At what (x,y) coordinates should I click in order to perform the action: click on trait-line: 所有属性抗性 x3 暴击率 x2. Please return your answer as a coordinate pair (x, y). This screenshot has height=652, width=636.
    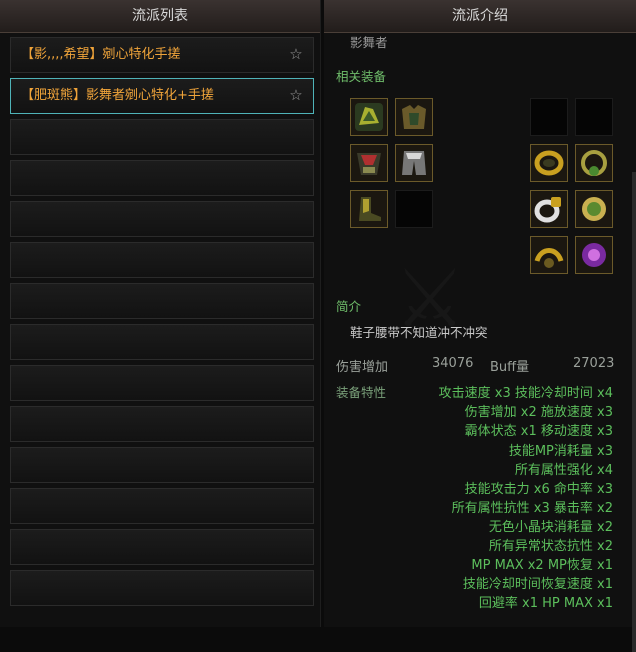
    Looking at the image, I should click on (532, 508).